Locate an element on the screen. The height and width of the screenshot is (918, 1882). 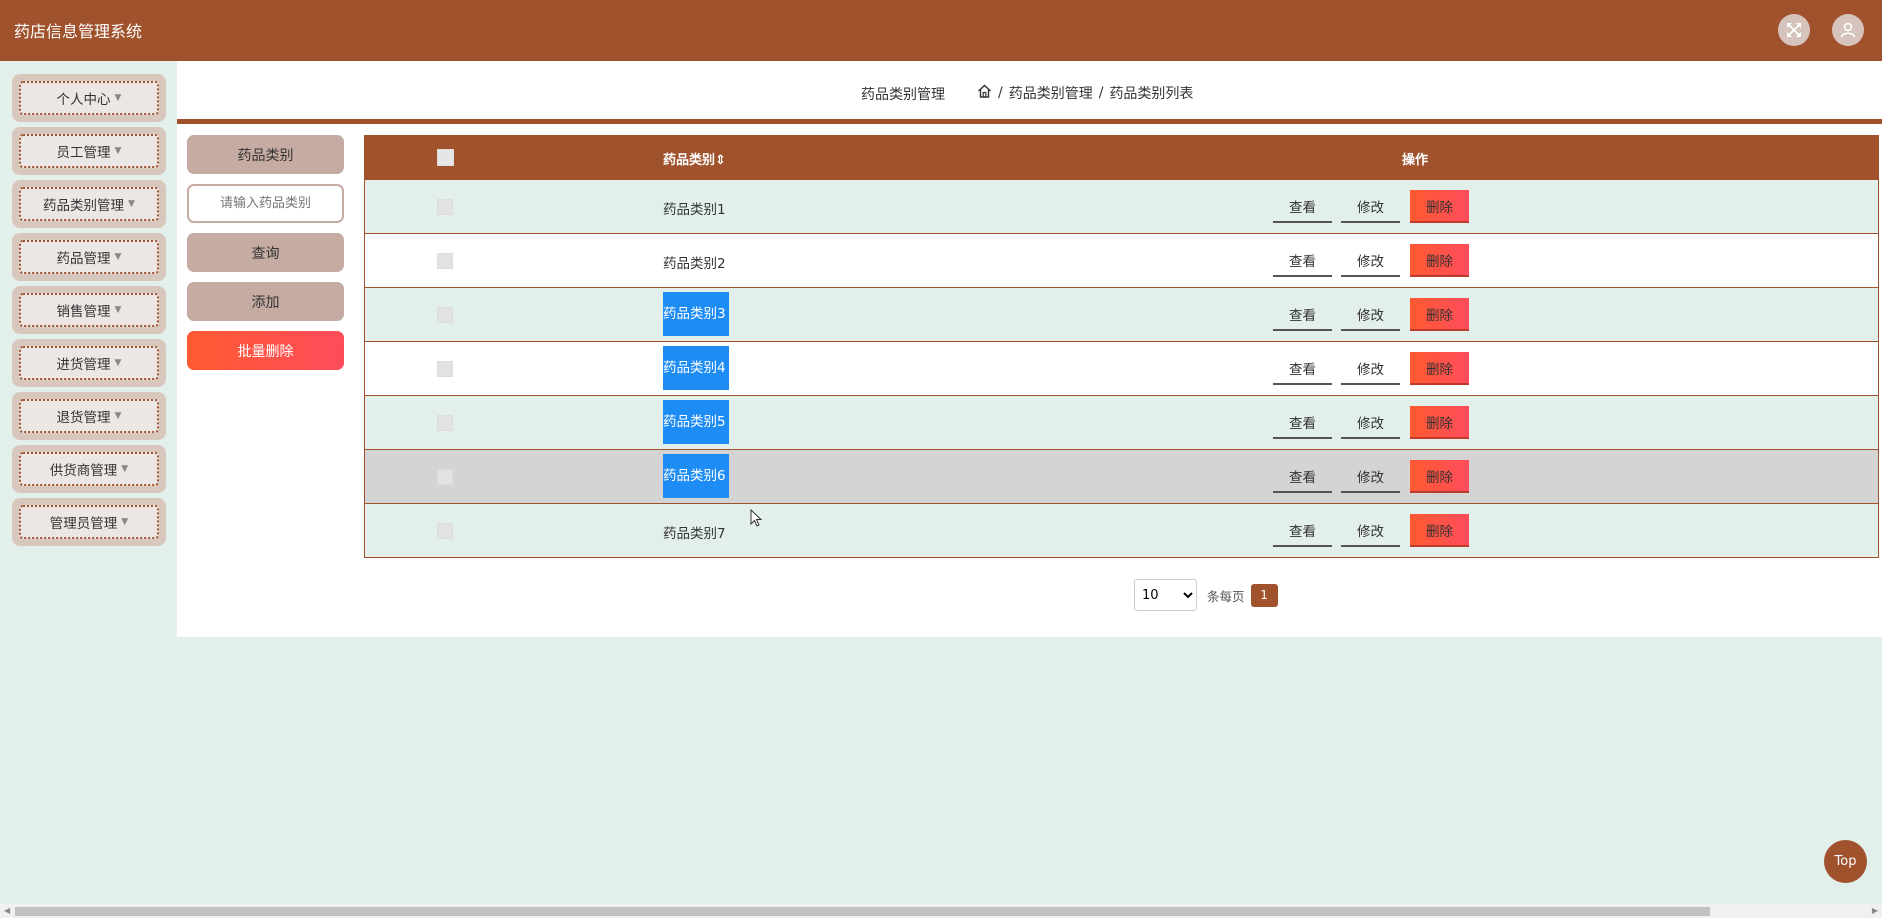
sidebar-item-label: 进货管理 is located at coordinates (83, 365).